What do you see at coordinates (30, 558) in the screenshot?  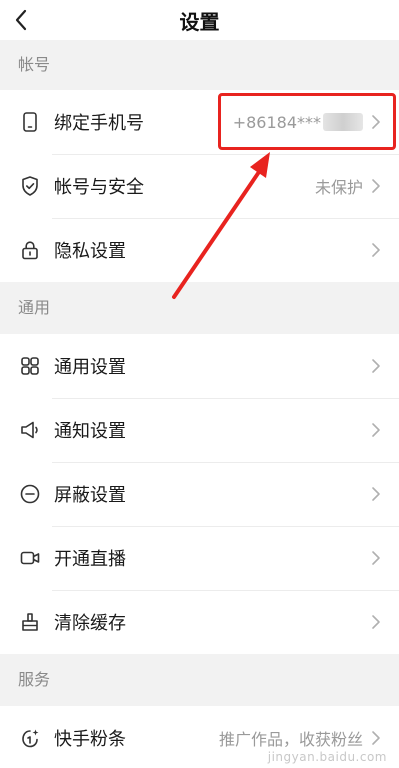 I see `video-camera-icon` at bounding box center [30, 558].